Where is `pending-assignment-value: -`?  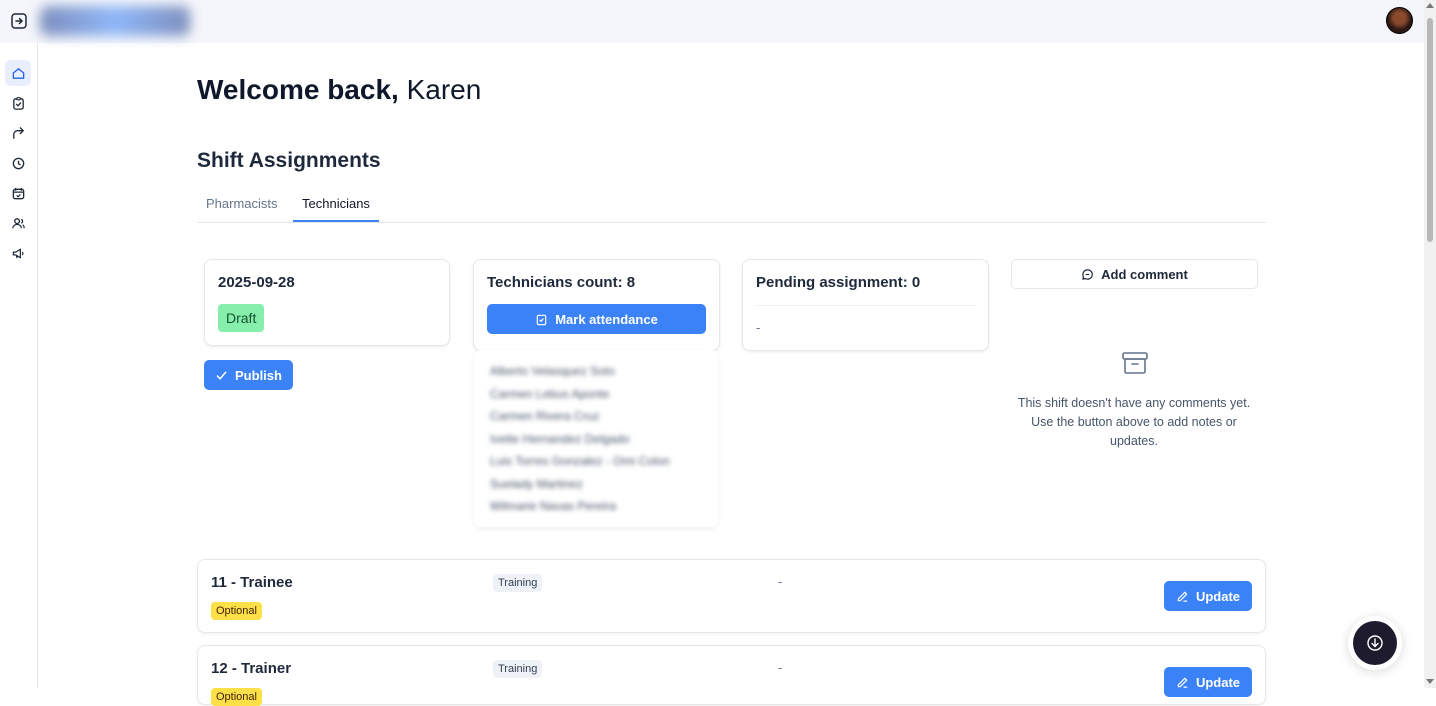
pending-assignment-value: - is located at coordinates (758, 327).